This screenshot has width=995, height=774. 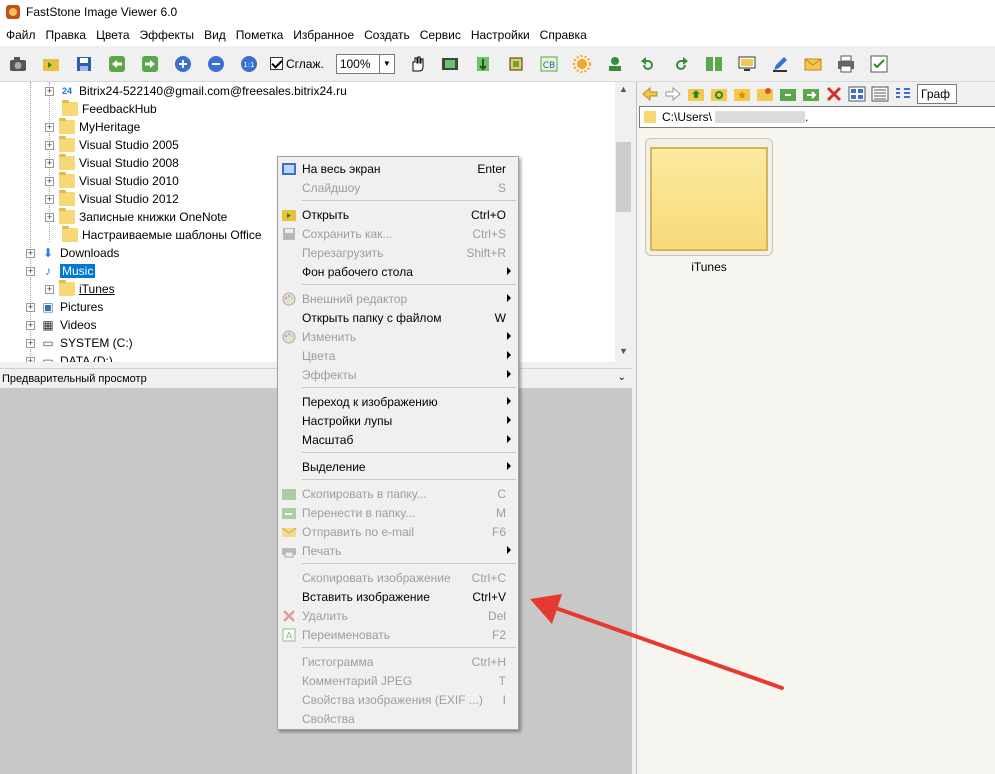 I want to click on context-menu-item: Переход к изображению, so click(x=398, y=401).